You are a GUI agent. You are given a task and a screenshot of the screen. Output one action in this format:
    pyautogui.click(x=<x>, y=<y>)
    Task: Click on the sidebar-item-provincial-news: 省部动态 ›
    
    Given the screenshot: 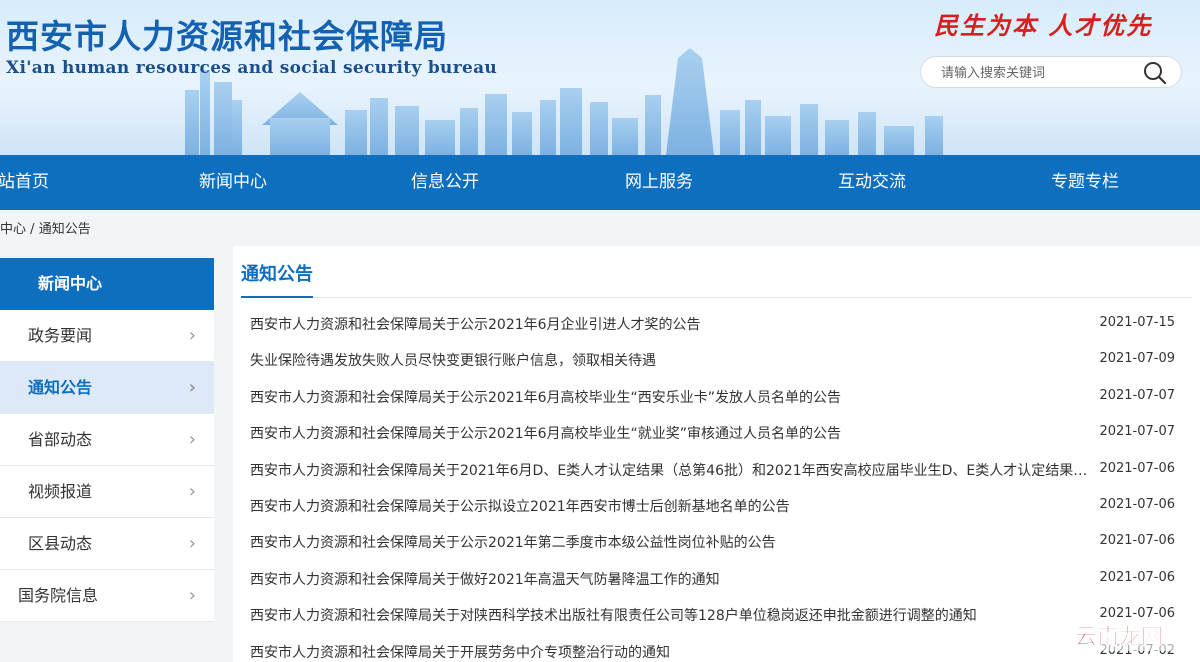 What is the action you would take?
    pyautogui.click(x=107, y=440)
    